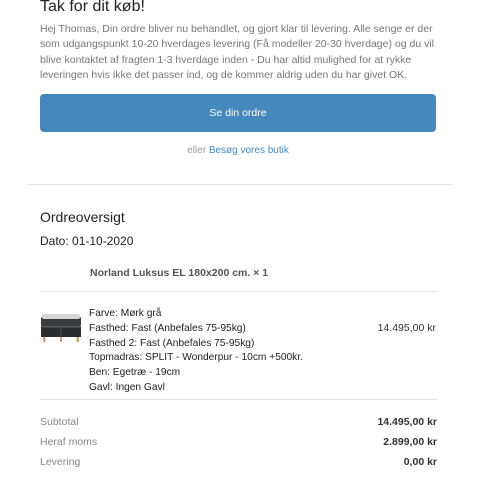  I want to click on summary-divider, so click(238, 399).